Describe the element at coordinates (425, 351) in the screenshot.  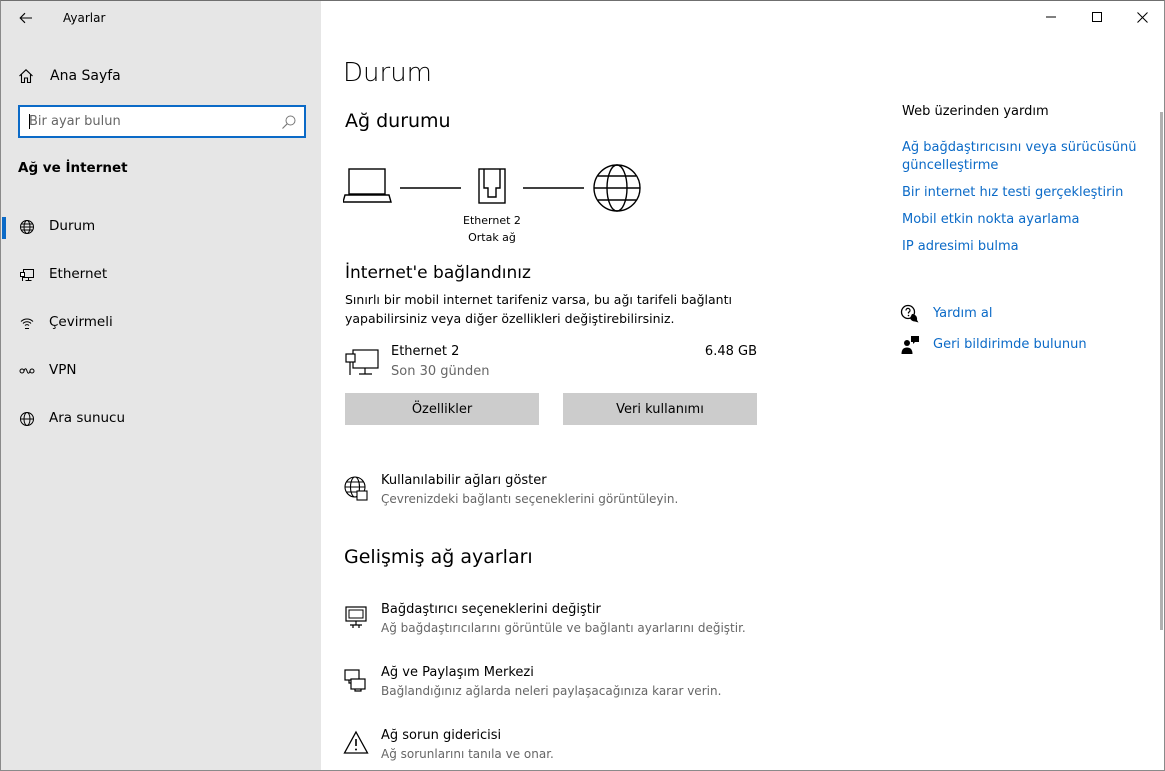
I see `adapter-name: Ethernet 2` at that location.